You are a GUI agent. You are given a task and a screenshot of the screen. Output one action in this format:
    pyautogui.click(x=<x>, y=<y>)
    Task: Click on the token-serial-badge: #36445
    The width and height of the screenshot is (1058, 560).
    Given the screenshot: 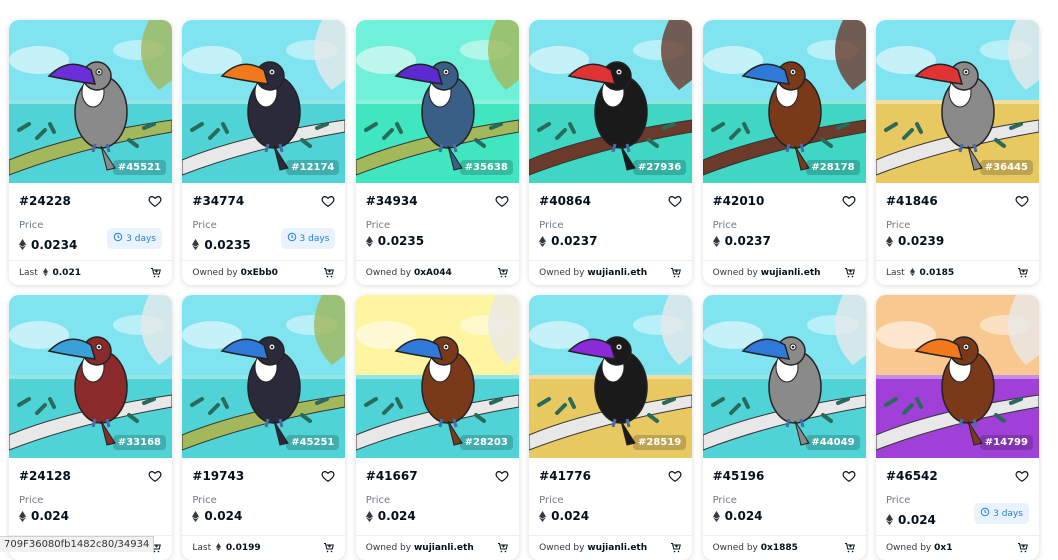 What is the action you would take?
    pyautogui.click(x=1006, y=167)
    